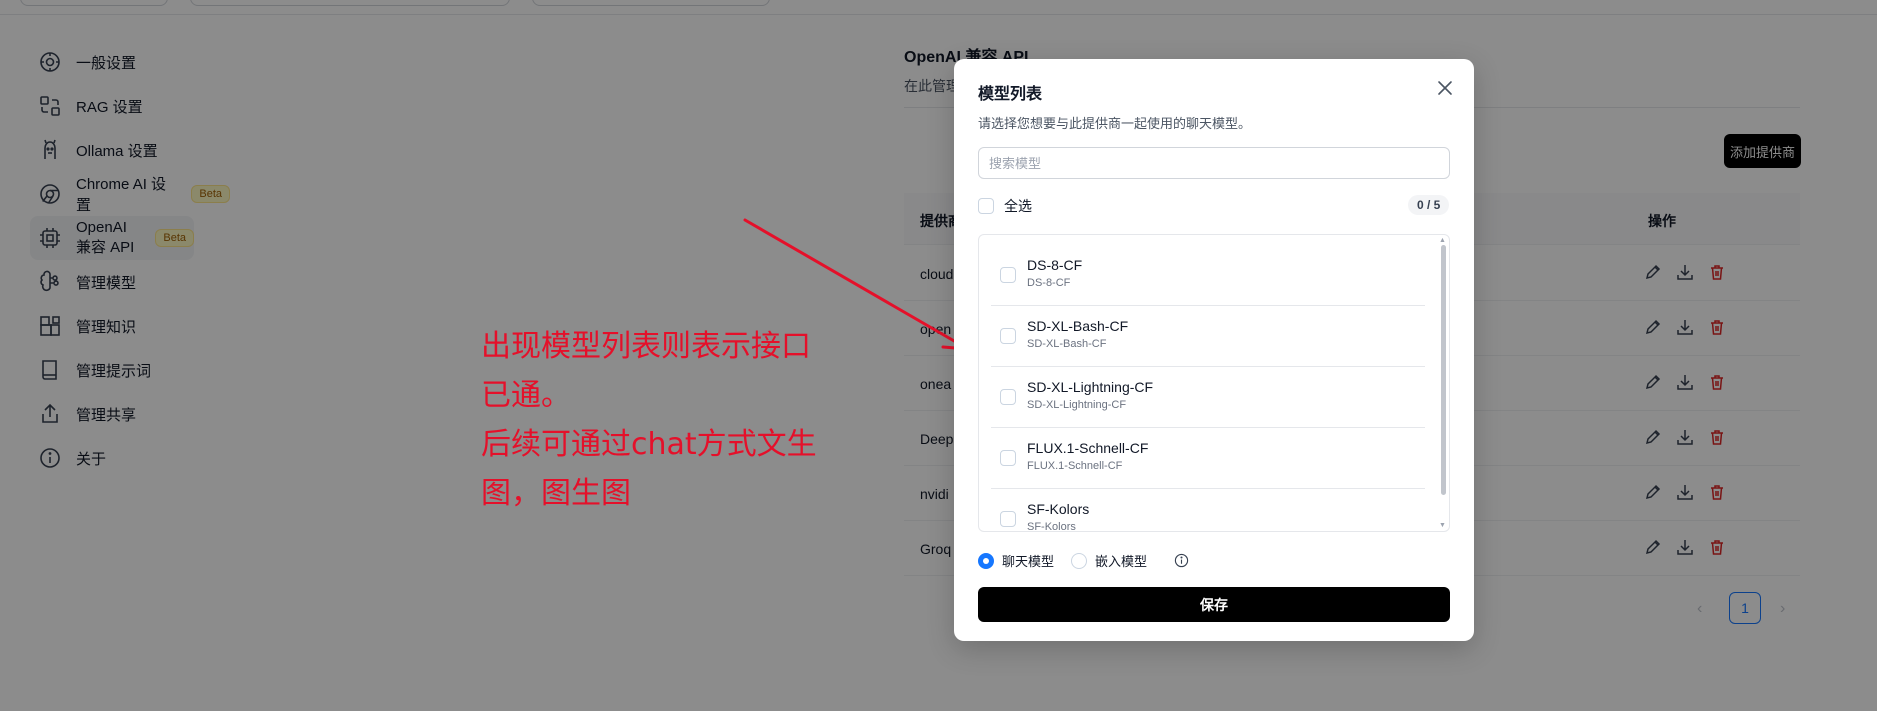 Image resolution: width=1877 pixels, height=711 pixels. Describe the element at coordinates (1049, 283) in the screenshot. I see `model-id: DS-8-CF` at that location.